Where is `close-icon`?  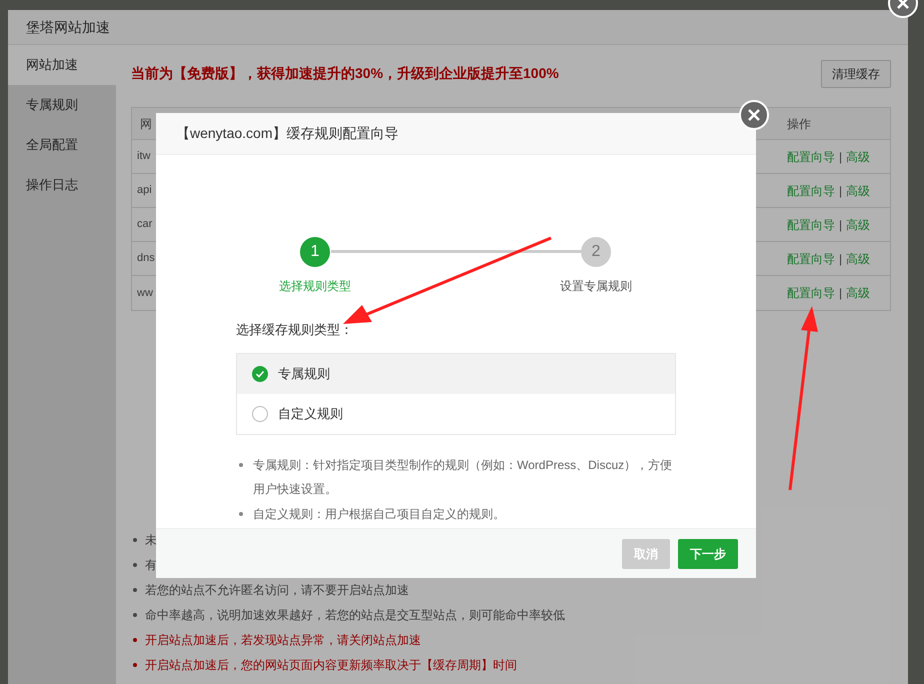
close-icon is located at coordinates (754, 115).